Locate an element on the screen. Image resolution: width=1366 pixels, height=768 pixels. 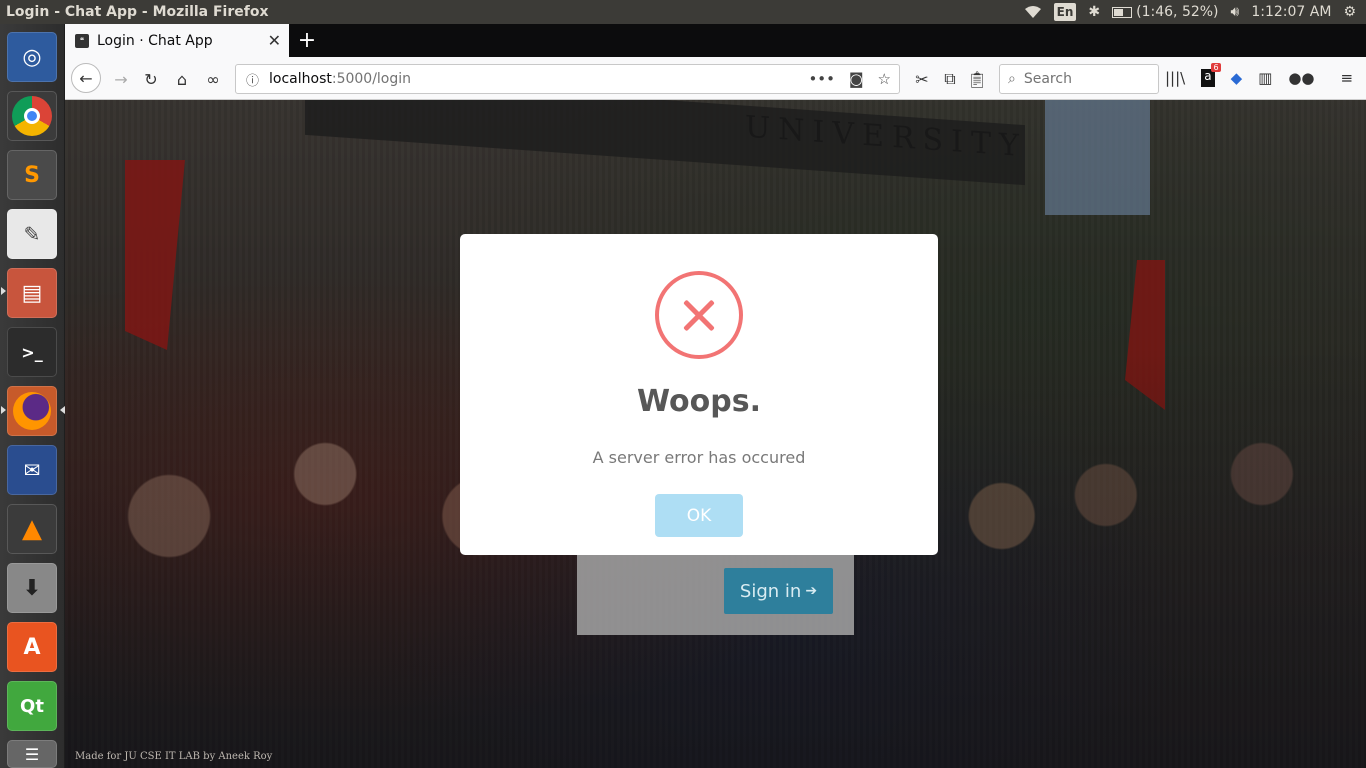
bookmark-star-icon: ☆ is located at coordinates (884, 79).